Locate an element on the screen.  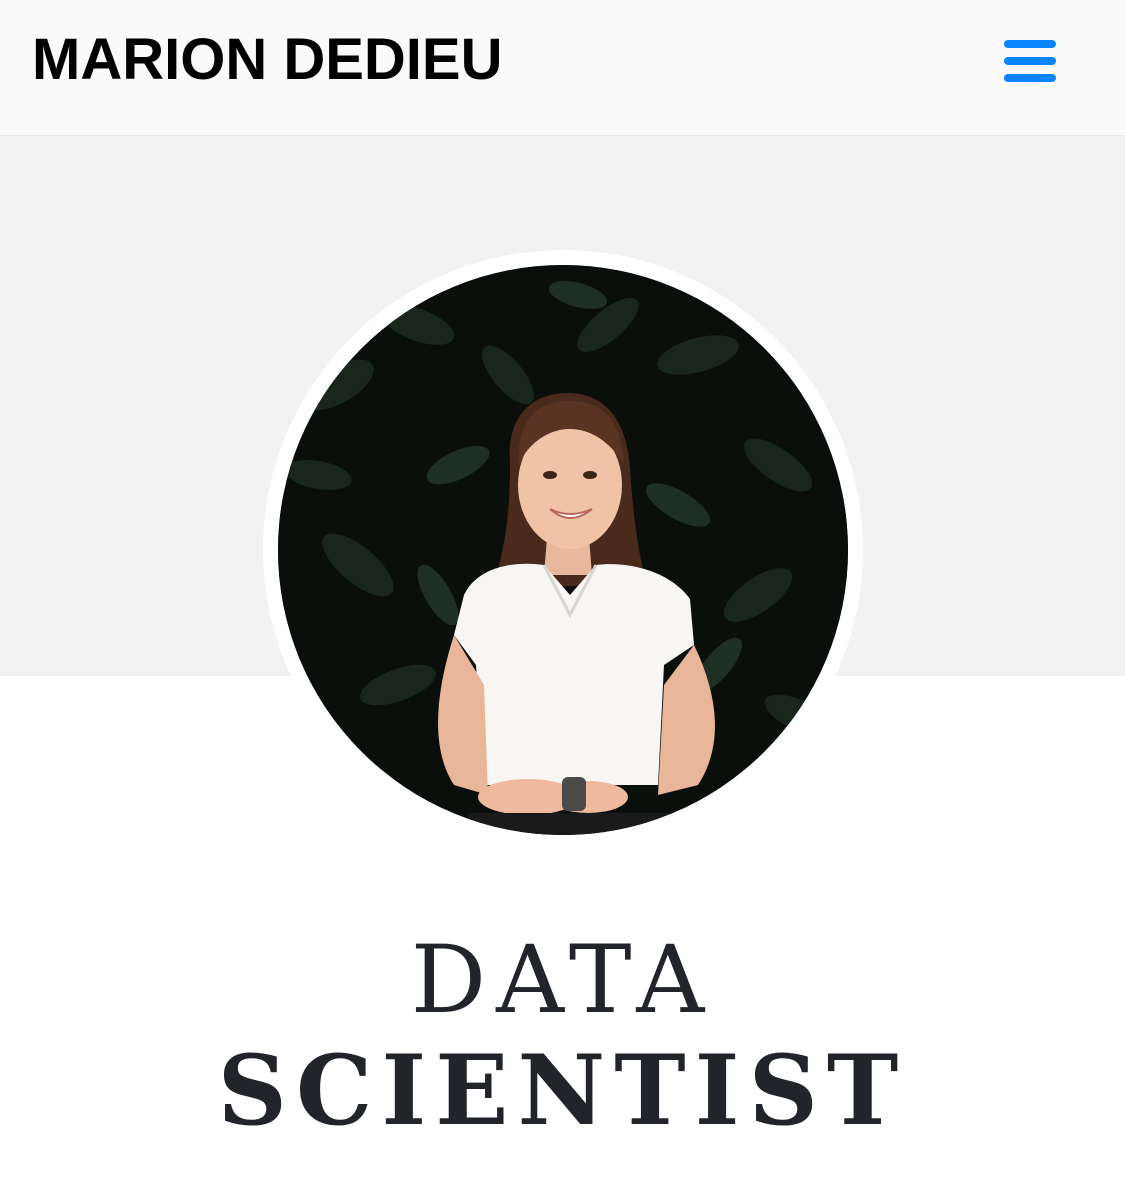
menu-toggle-button is located at coordinates (1030, 62).